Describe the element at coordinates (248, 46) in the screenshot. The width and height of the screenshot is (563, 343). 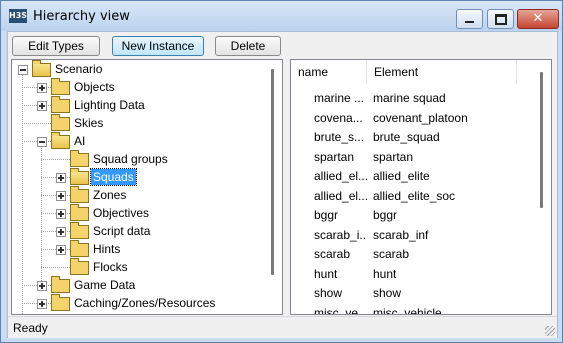
I see `delete-button: Delete` at that location.